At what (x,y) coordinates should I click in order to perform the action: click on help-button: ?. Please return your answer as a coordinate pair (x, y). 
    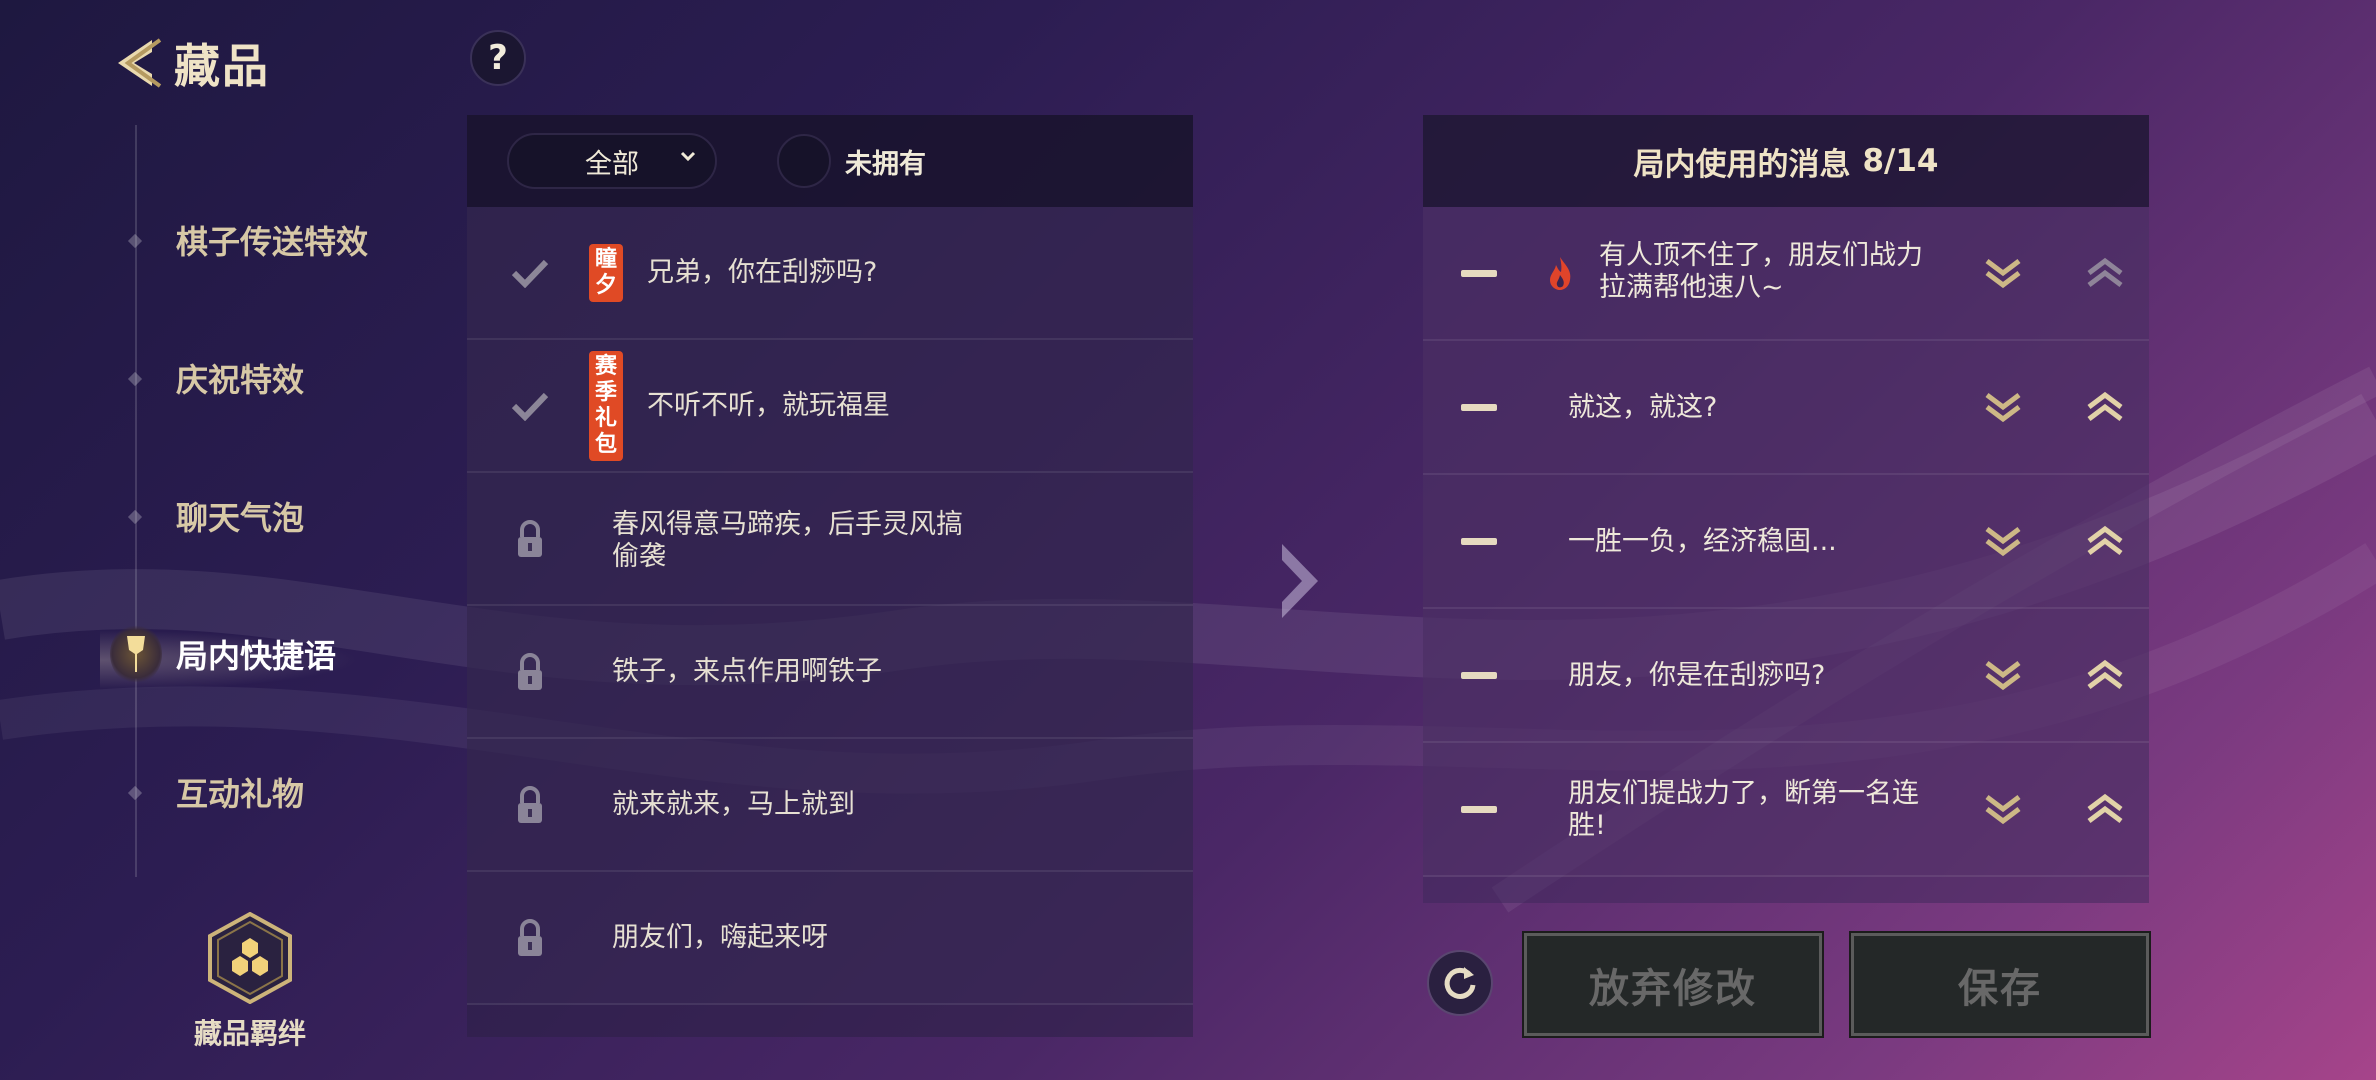
    Looking at the image, I should click on (498, 58).